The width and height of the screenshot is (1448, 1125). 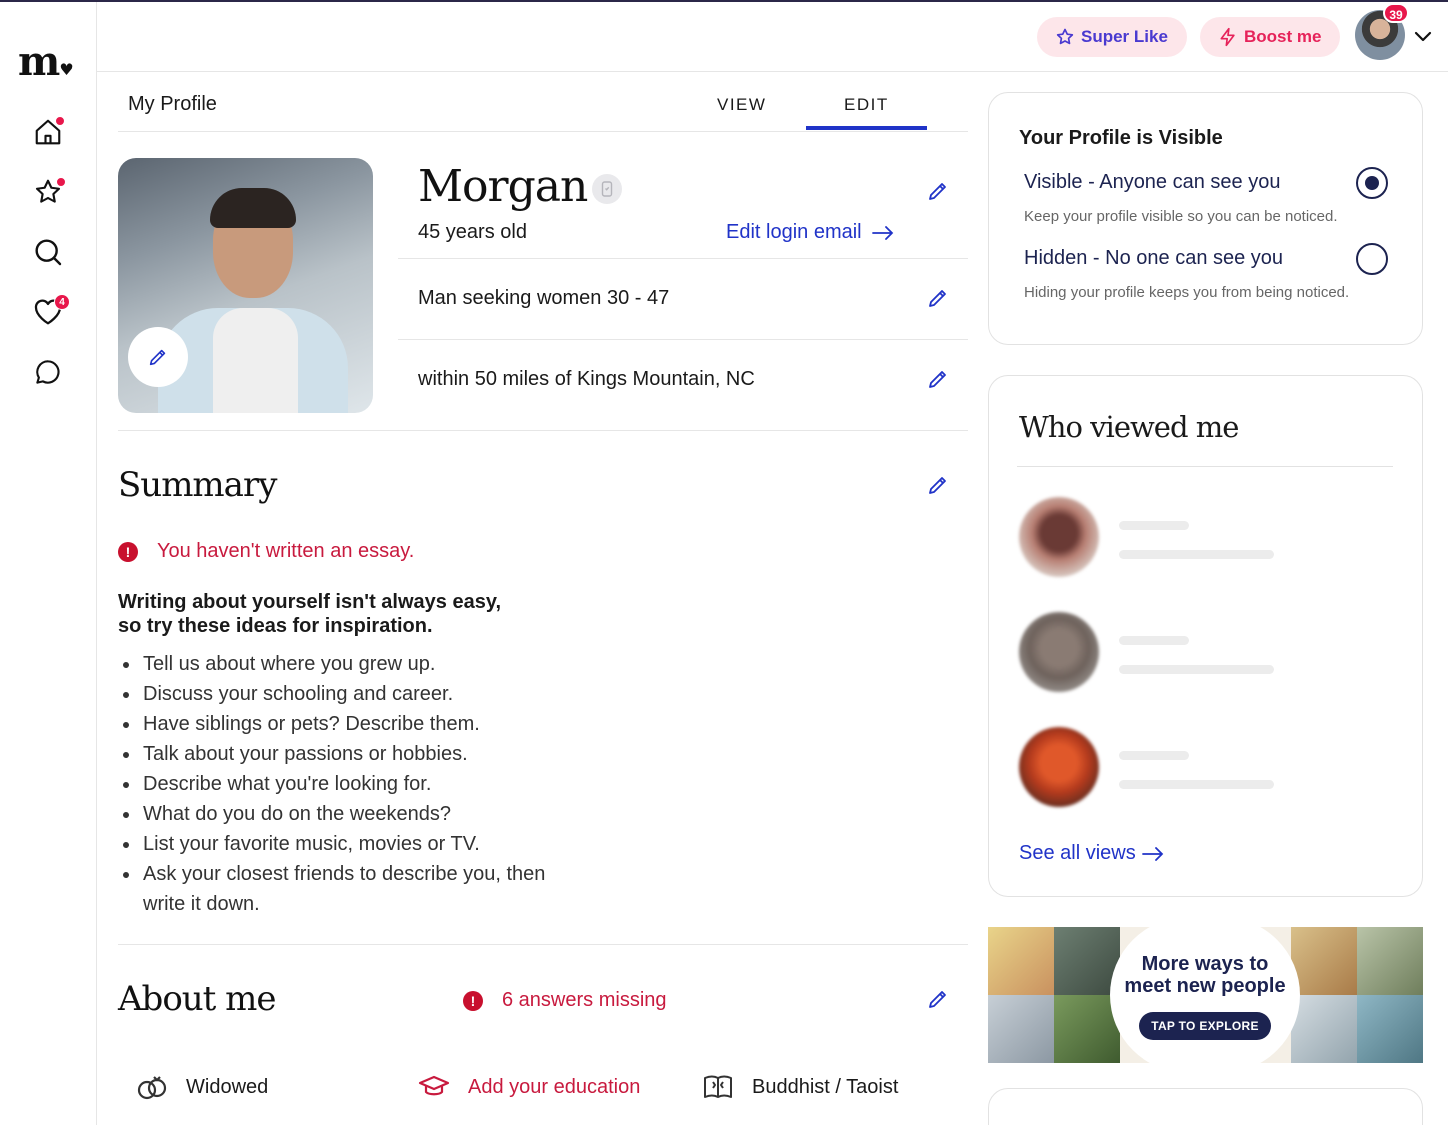 I want to click on photo-edit-button, so click(x=158, y=357).